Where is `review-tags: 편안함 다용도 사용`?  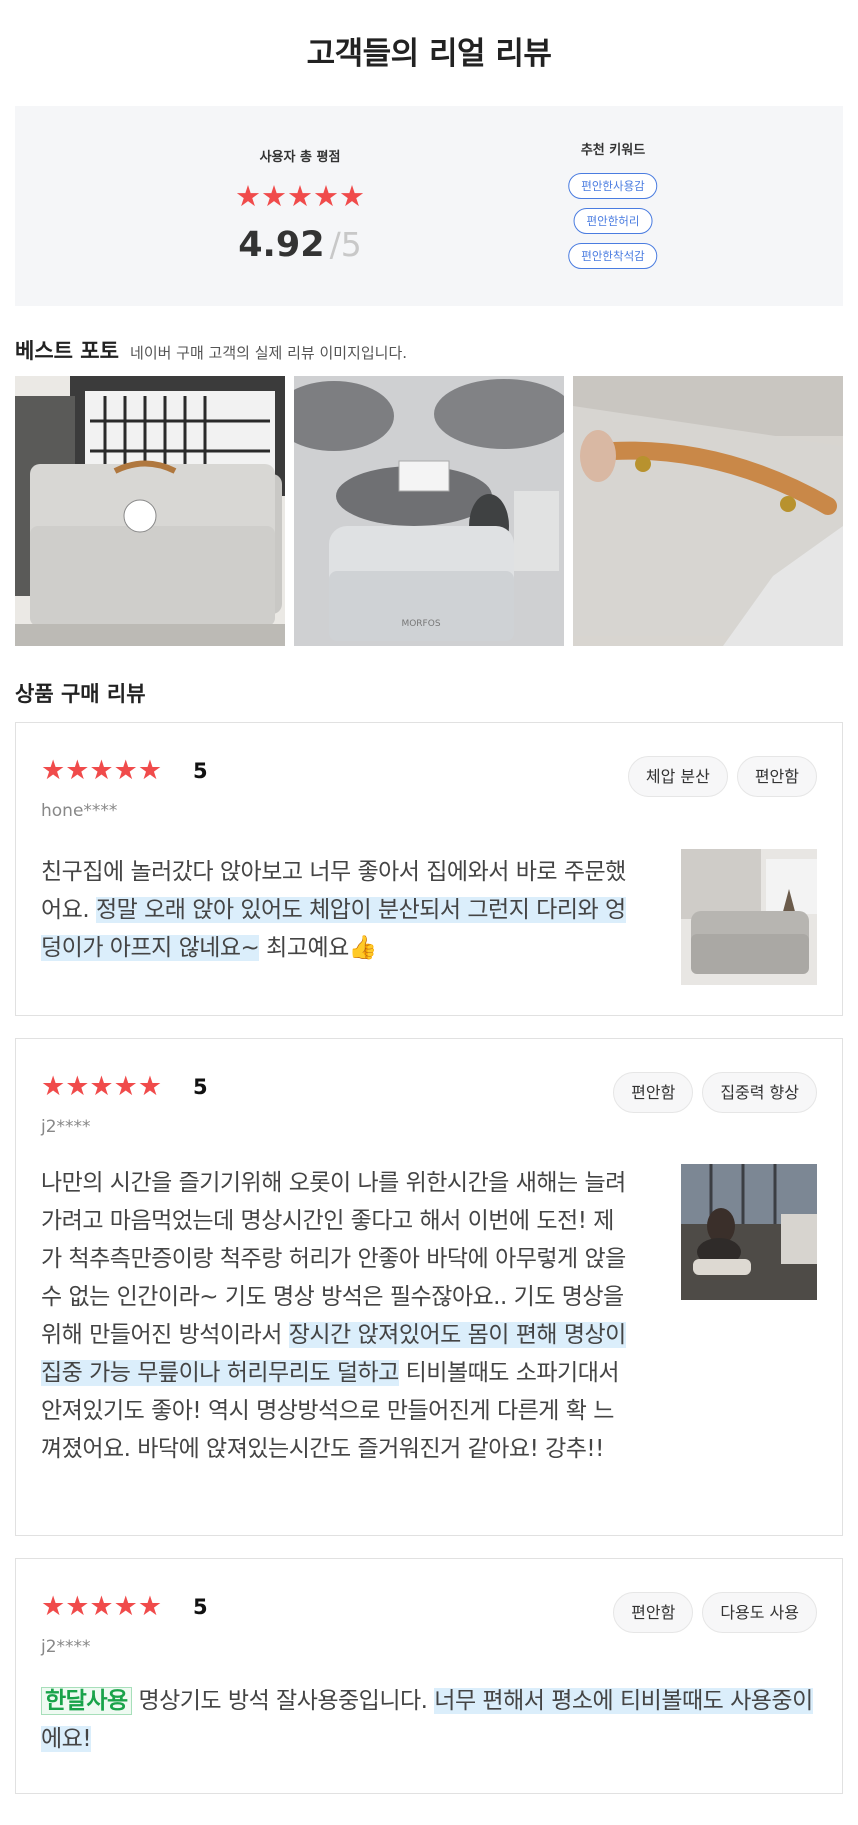 review-tags: 편안함 다용도 사용 is located at coordinates (715, 1612).